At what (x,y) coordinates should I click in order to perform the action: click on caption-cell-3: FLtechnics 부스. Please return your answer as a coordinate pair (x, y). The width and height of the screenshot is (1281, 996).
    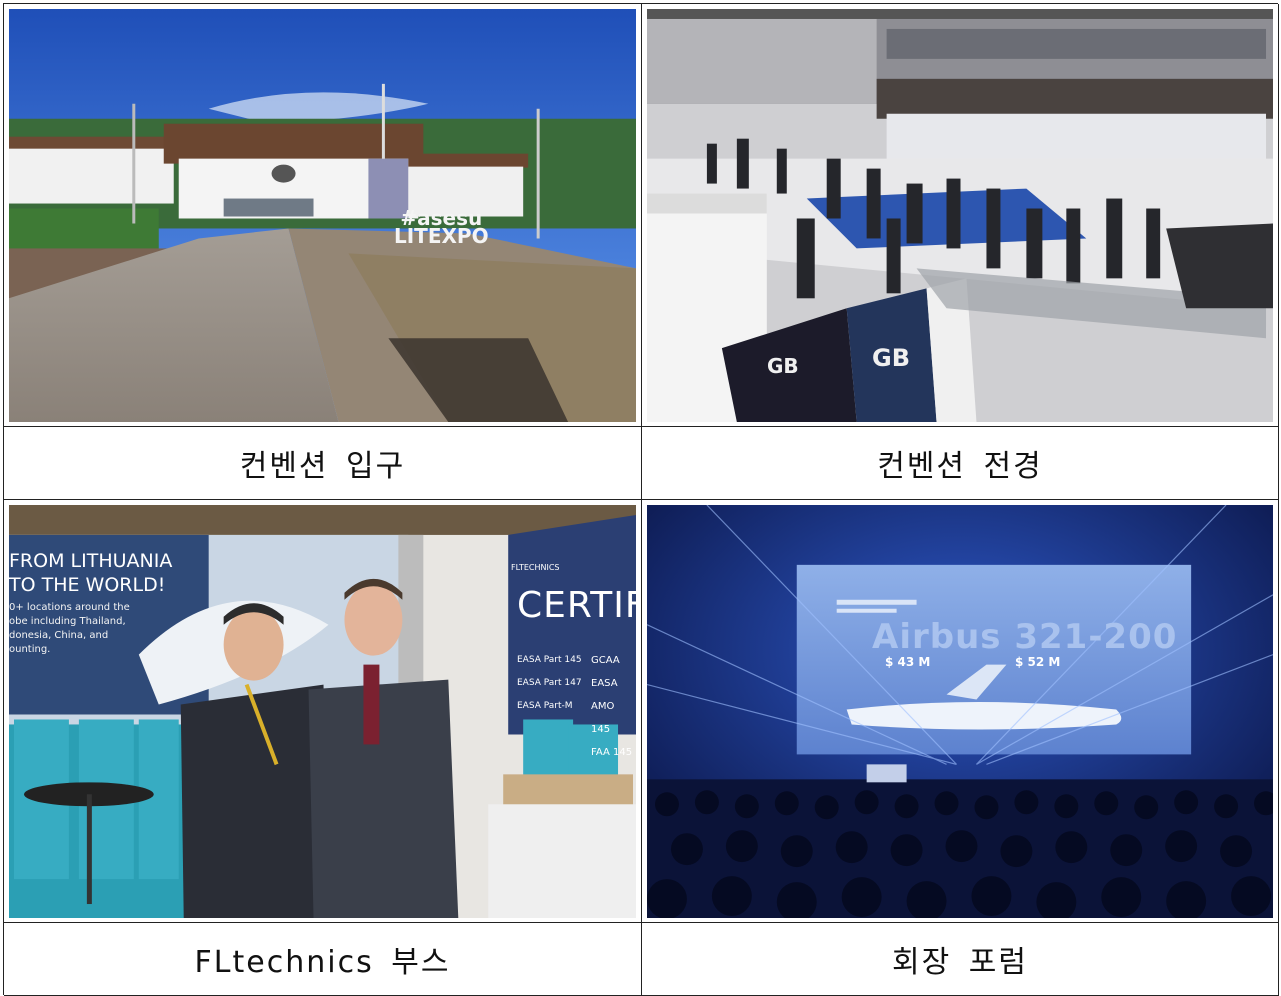
    Looking at the image, I should click on (323, 959).